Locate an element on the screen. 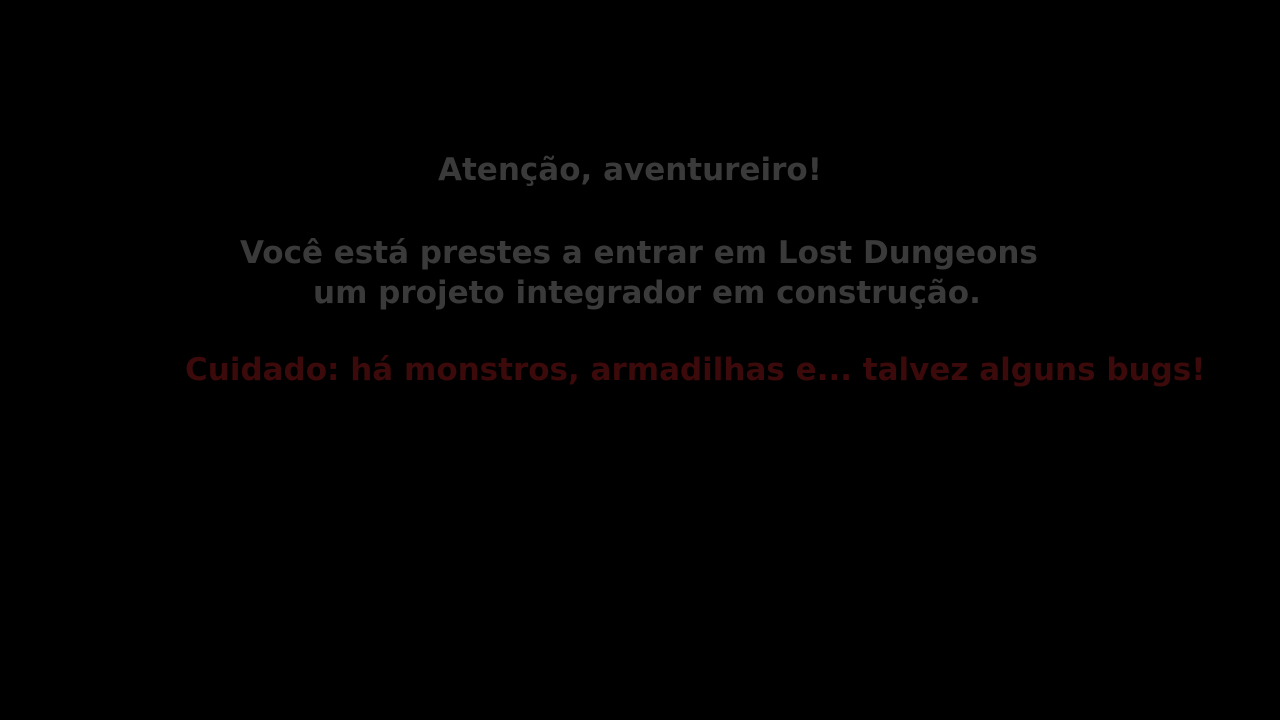 This screenshot has height=720, width=1280. intro-message-line-2: um projeto integrador em construção. is located at coordinates (647, 293).